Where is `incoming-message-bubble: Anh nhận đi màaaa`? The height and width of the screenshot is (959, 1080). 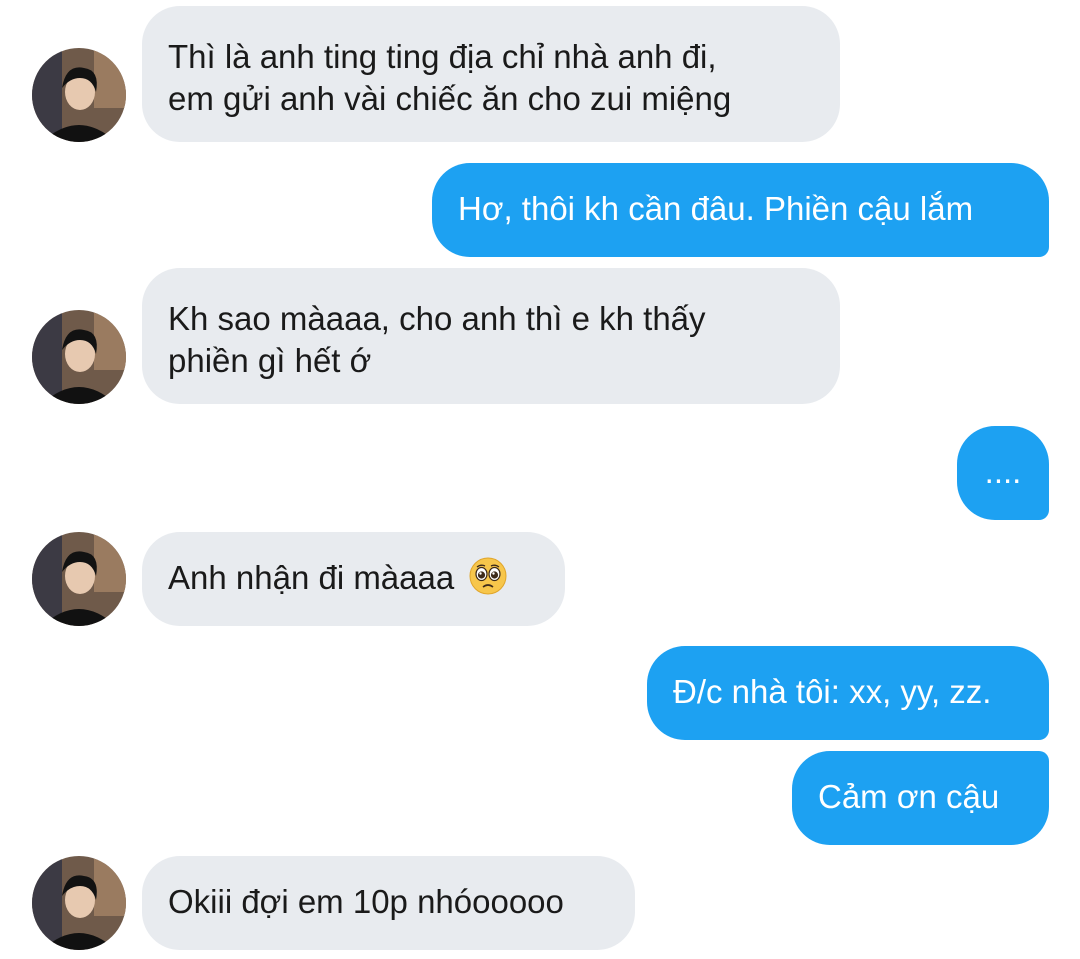
incoming-message-bubble: Anh nhận đi màaaa is located at coordinates (353, 579).